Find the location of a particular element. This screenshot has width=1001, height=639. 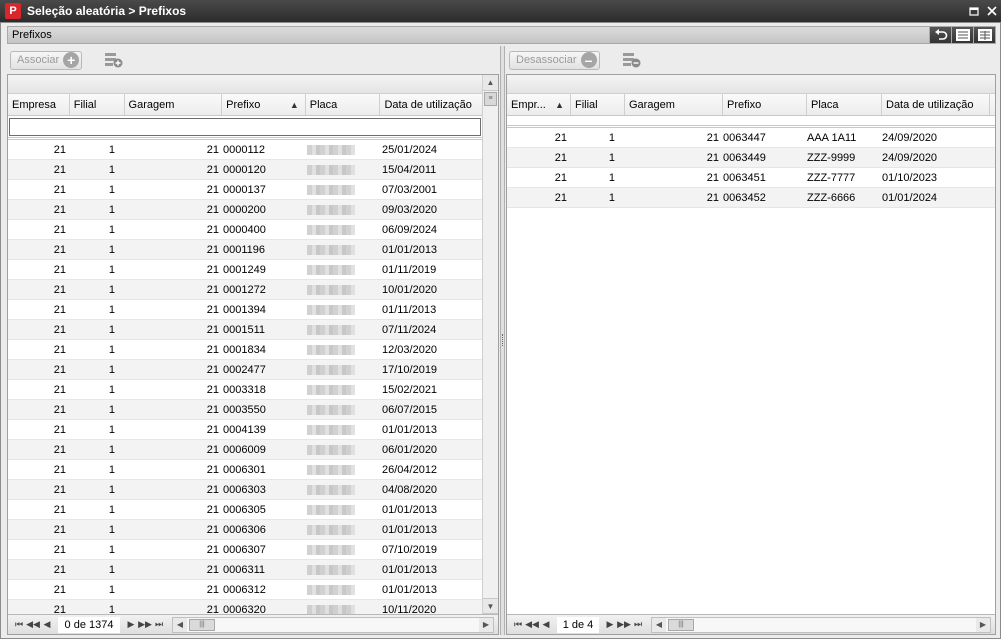

table-row: 21 1 21 0063447 AAA 1A11 24/09/2020 is located at coordinates (751, 138).